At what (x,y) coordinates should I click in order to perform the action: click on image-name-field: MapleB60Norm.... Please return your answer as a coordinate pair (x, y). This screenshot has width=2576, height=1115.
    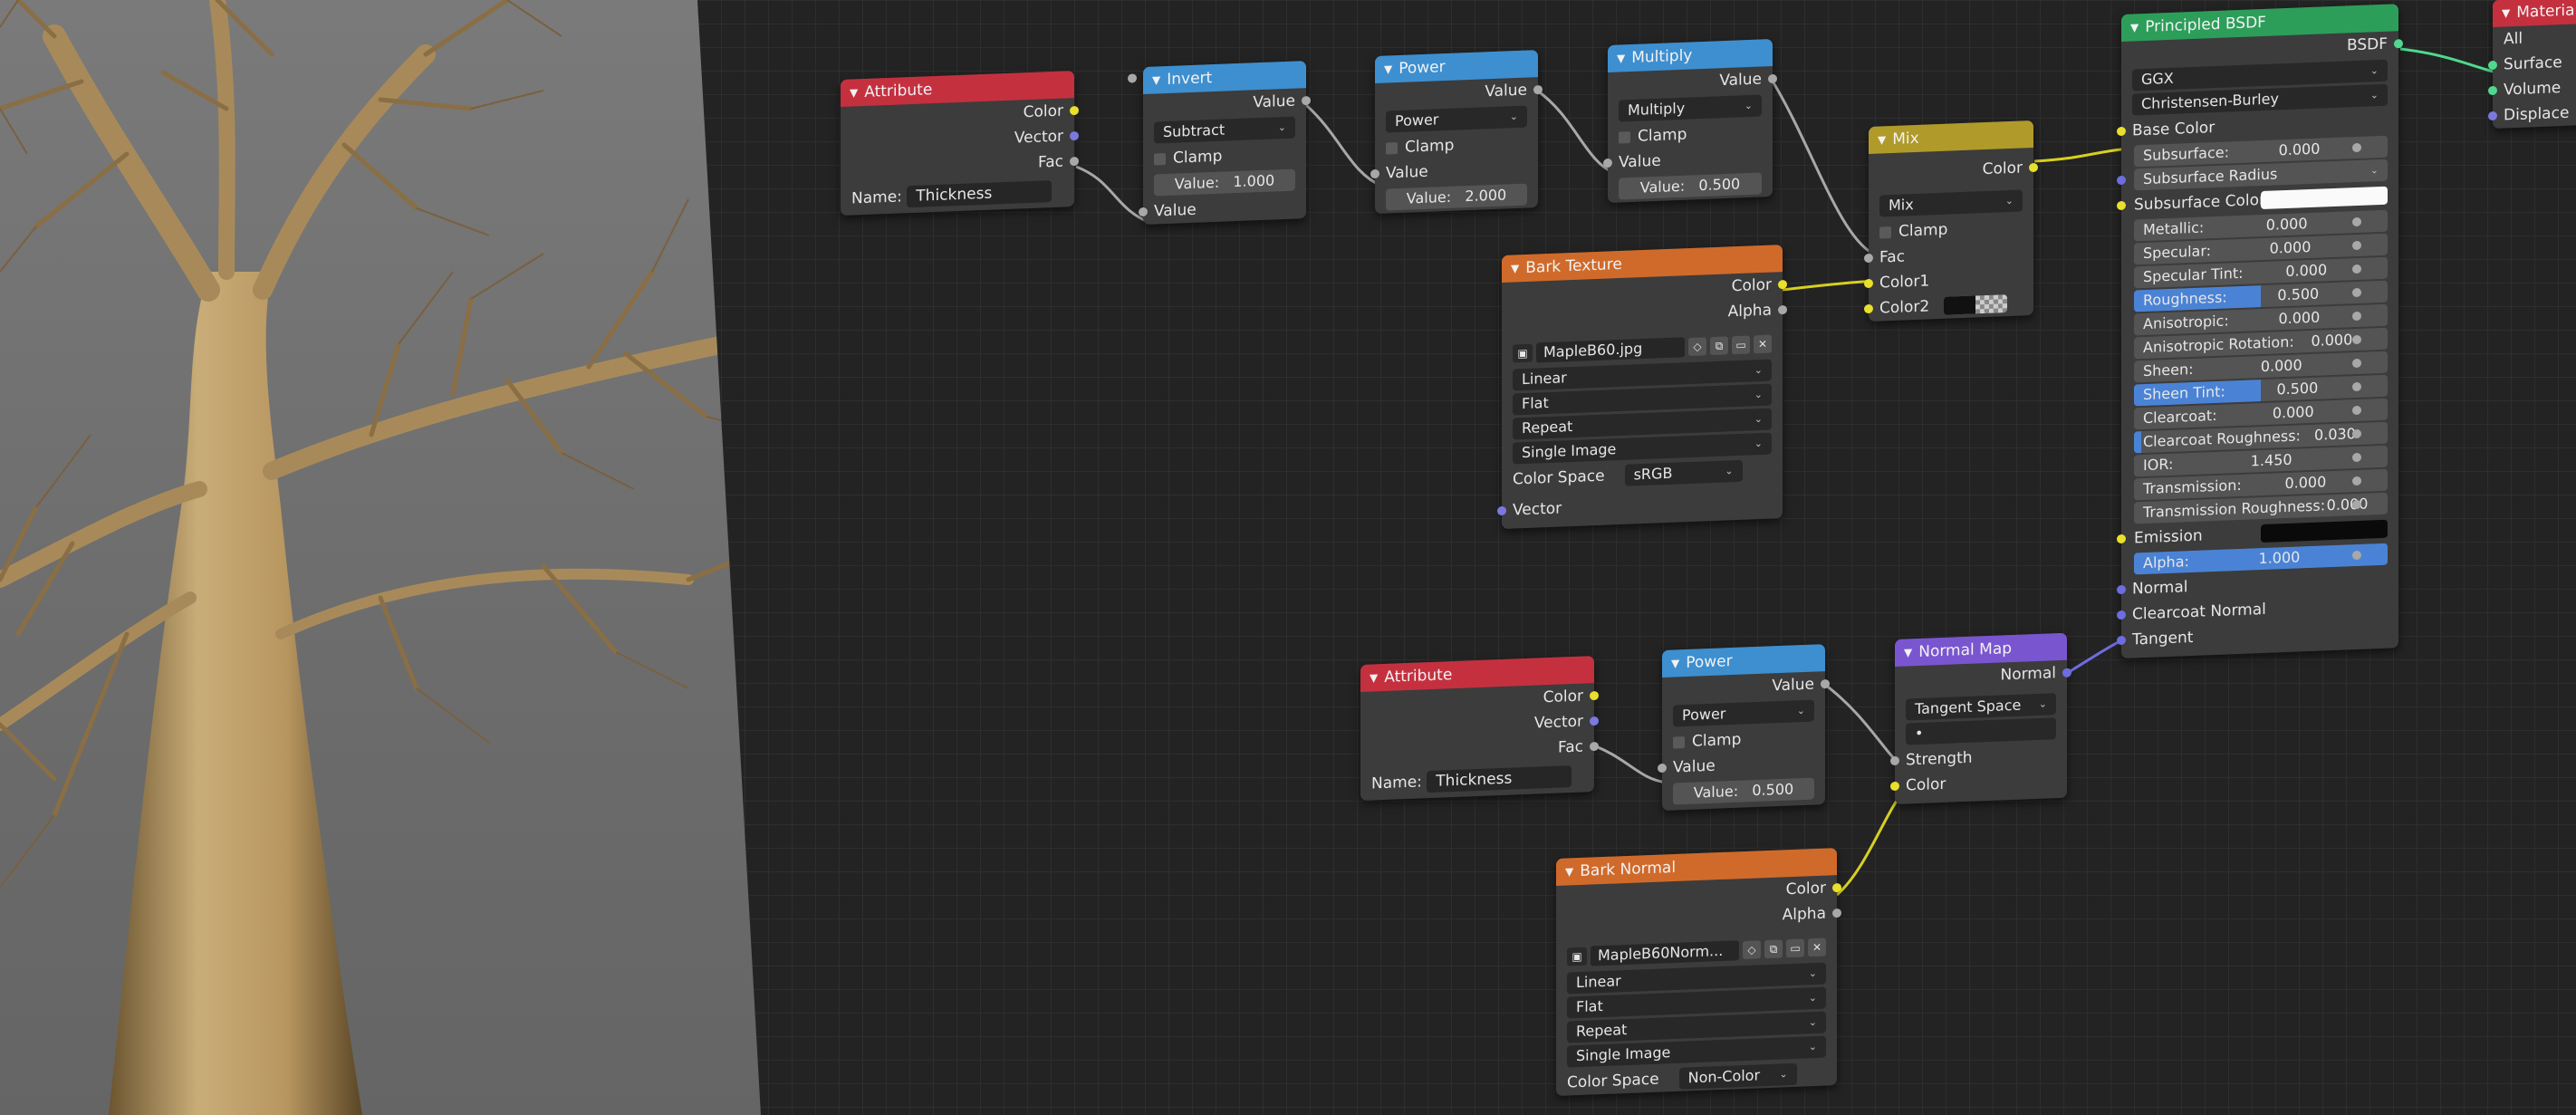
    Looking at the image, I should click on (1665, 953).